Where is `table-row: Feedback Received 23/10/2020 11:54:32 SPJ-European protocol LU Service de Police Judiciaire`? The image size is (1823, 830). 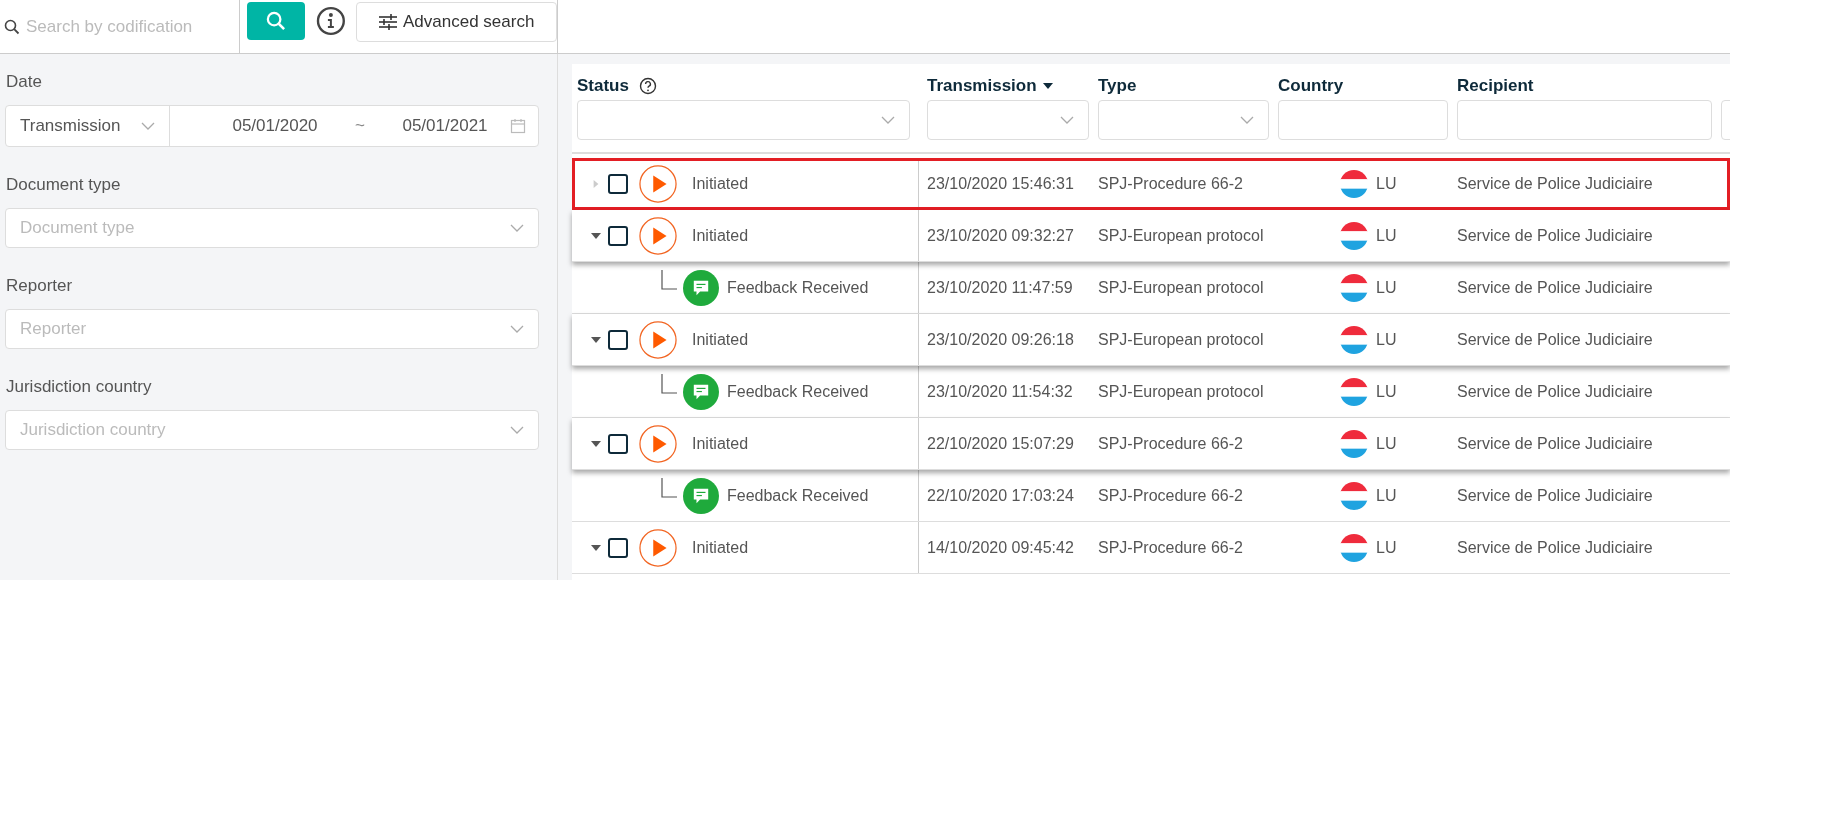
table-row: Feedback Received 23/10/2020 11:54:32 SPJ-European protocol LU Service de Police Judiciaire is located at coordinates (1151, 392).